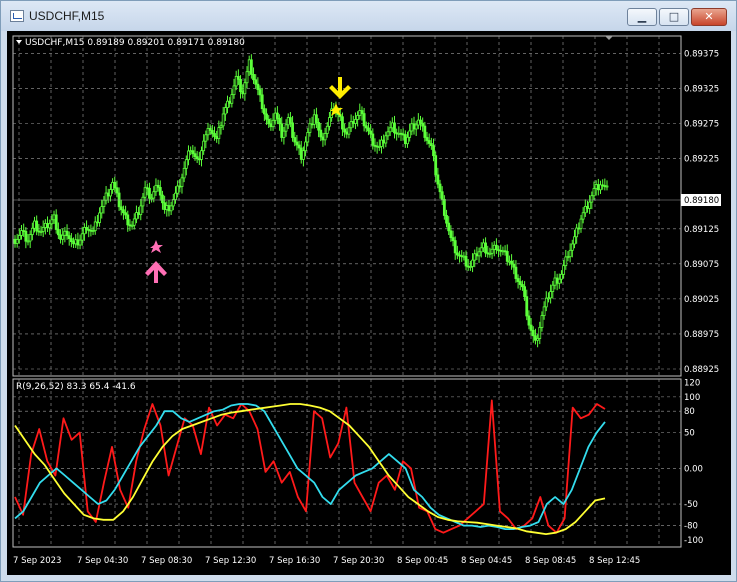 This screenshot has height=582, width=737. I want to click on close-button: ✕, so click(709, 17).